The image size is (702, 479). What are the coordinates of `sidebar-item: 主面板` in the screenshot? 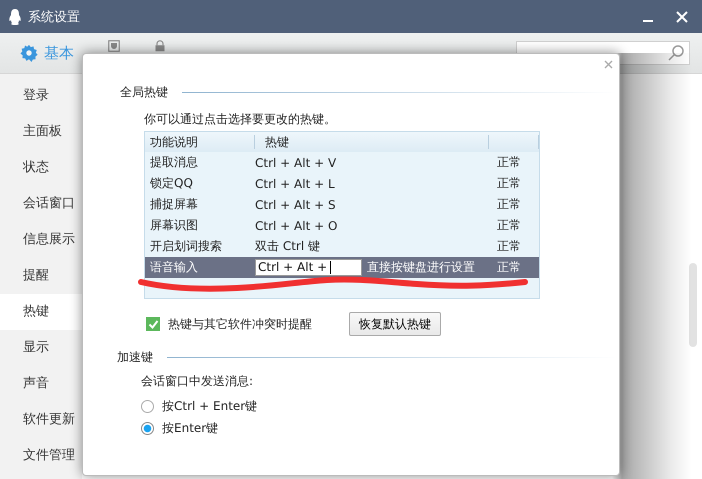 It's located at (41, 132).